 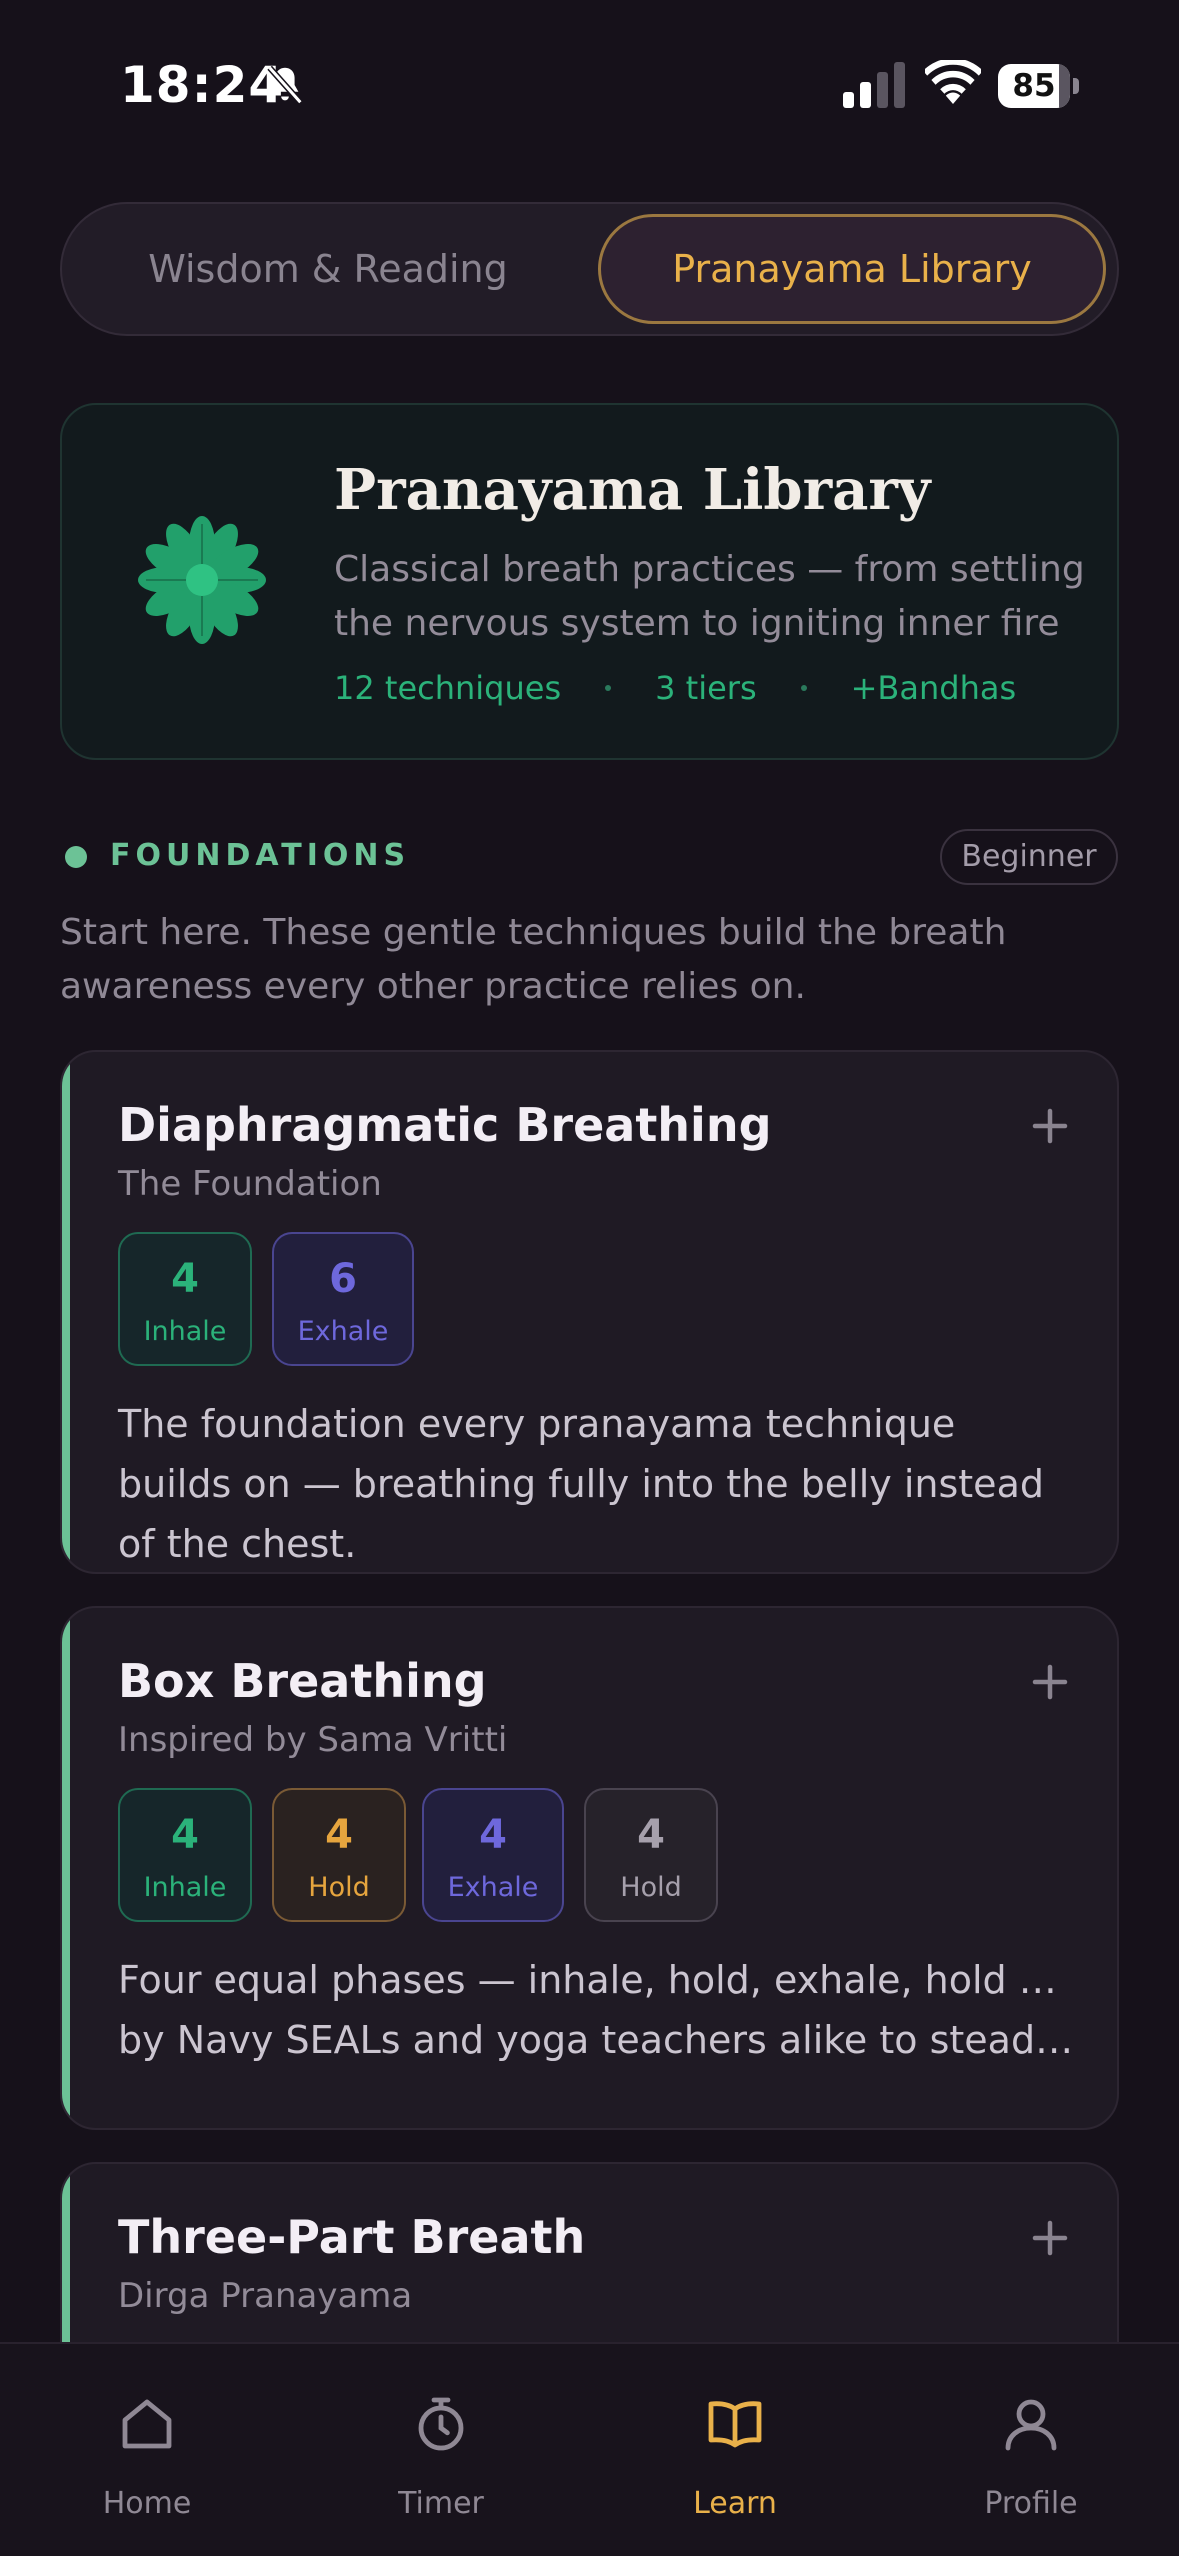 What do you see at coordinates (352, 2237) in the screenshot?
I see `technique-title: Three-Part Breath` at bounding box center [352, 2237].